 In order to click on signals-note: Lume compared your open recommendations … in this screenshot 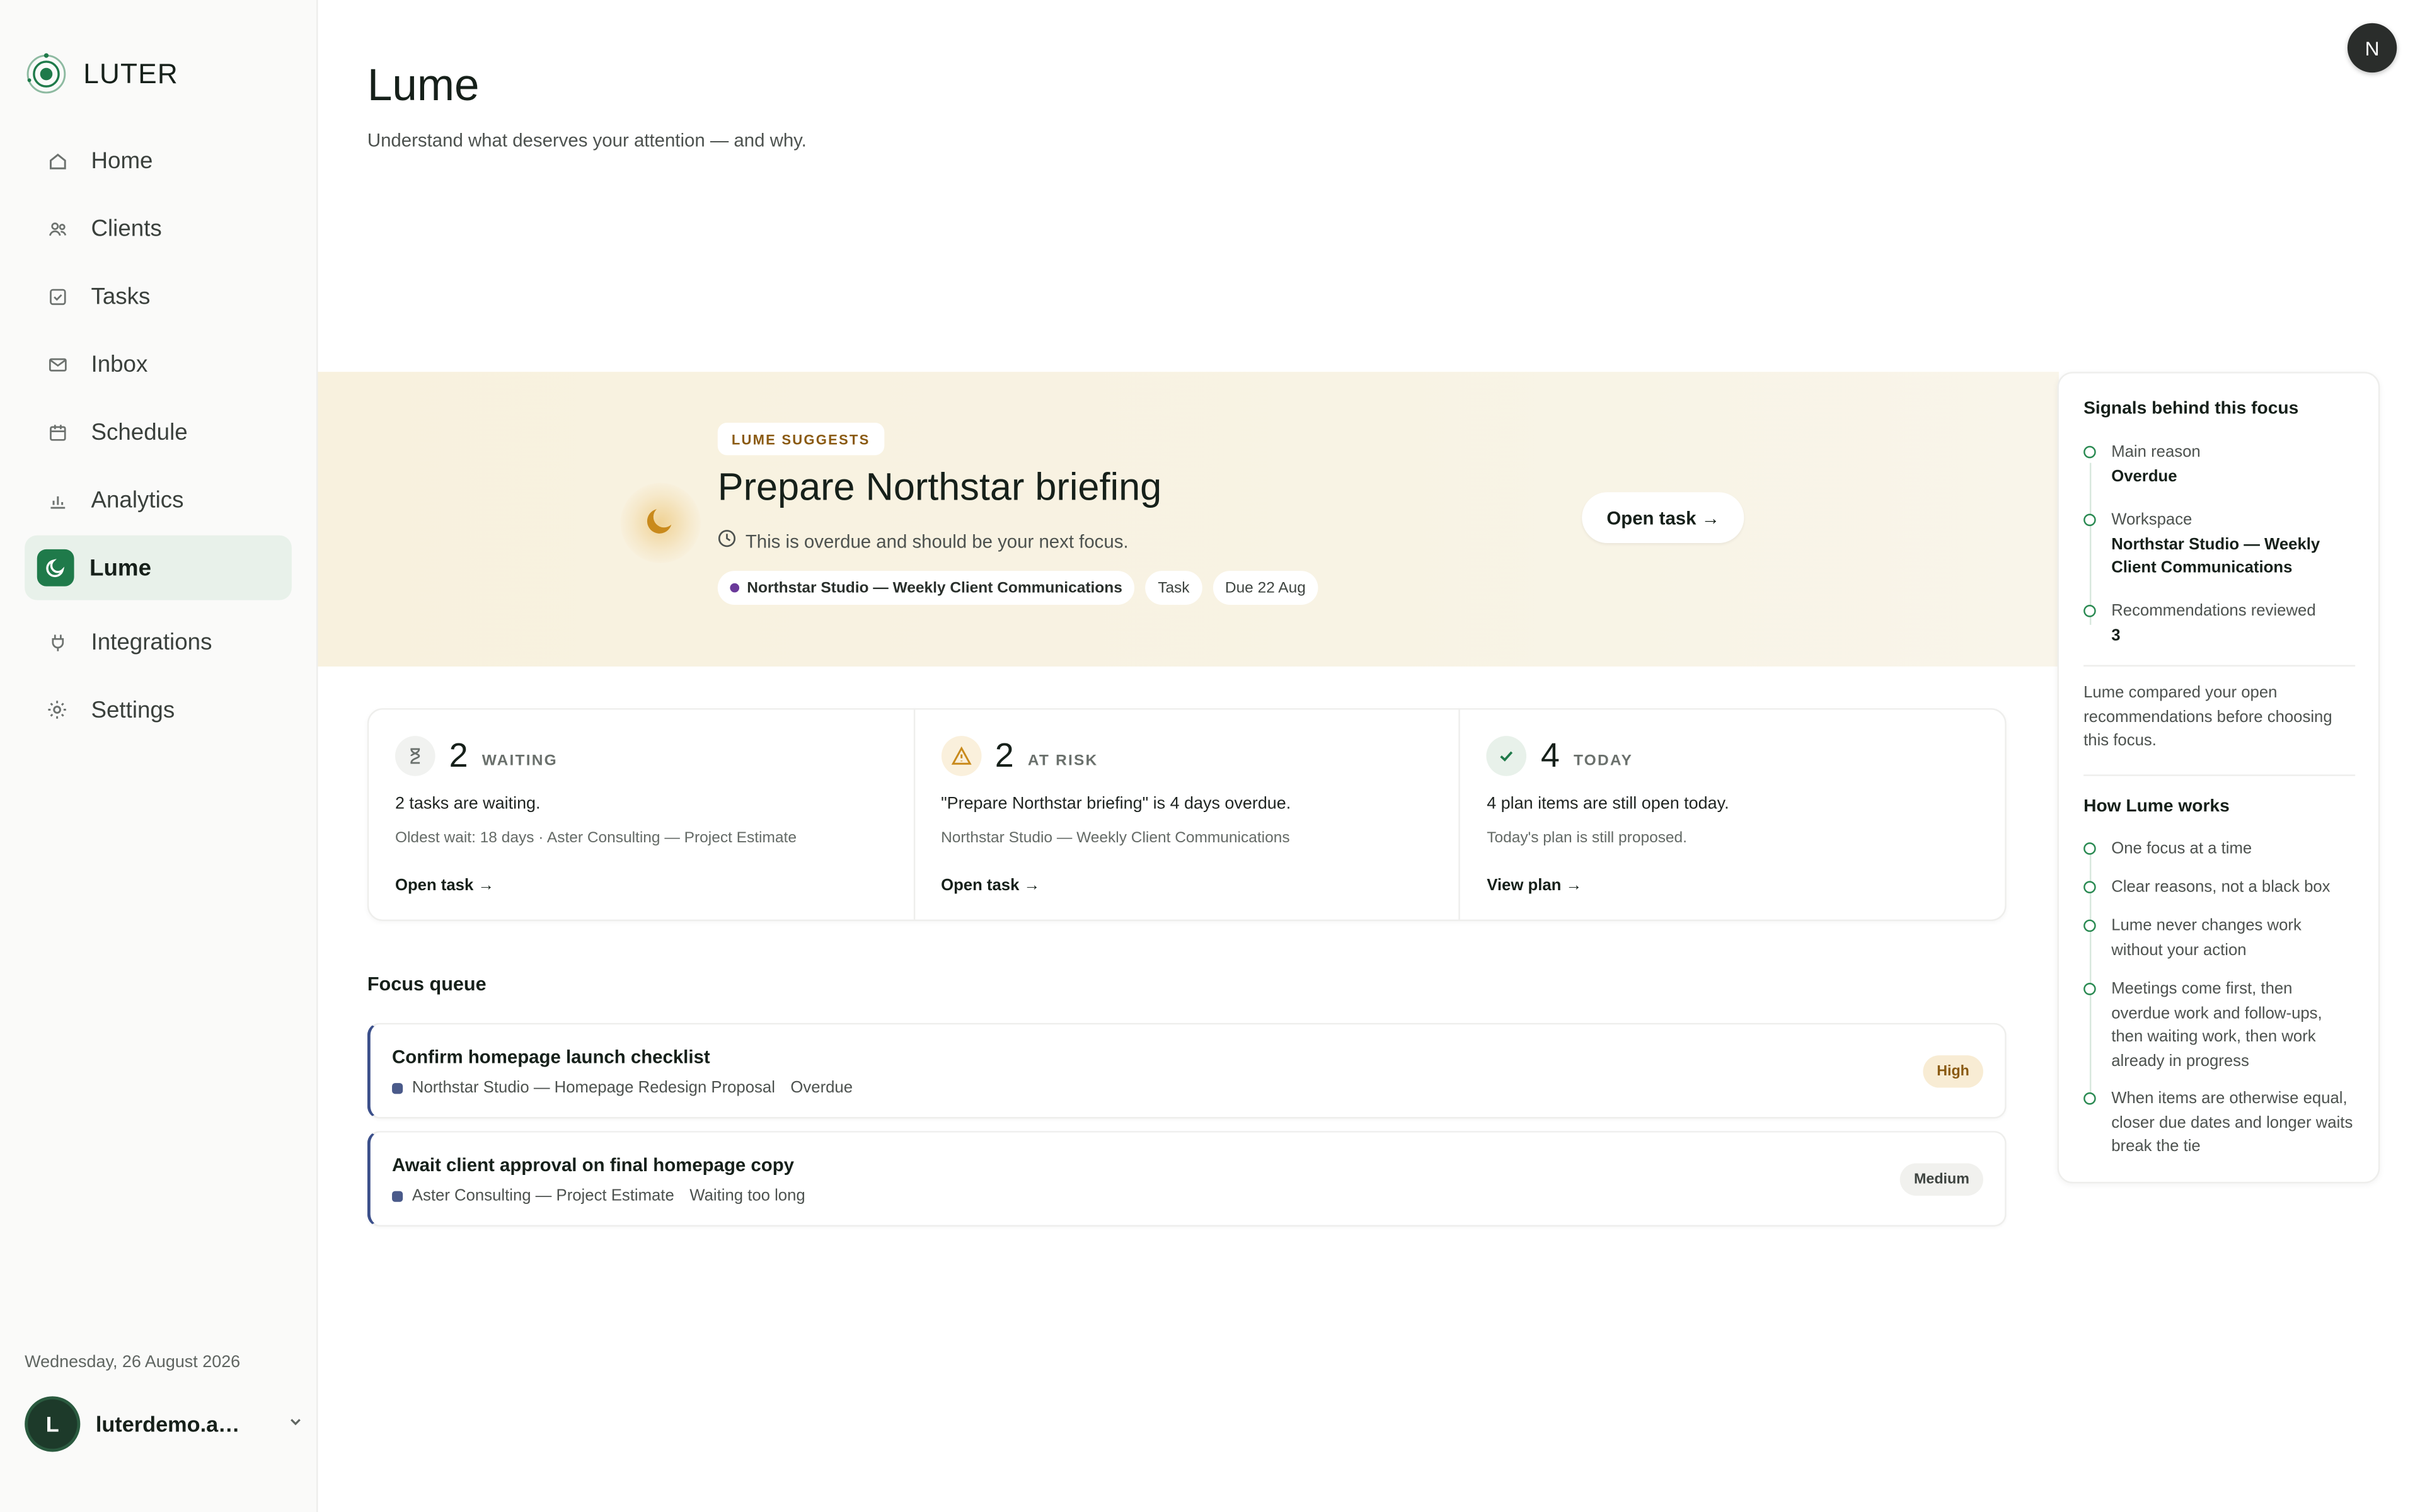, I will do `click(2207, 716)`.